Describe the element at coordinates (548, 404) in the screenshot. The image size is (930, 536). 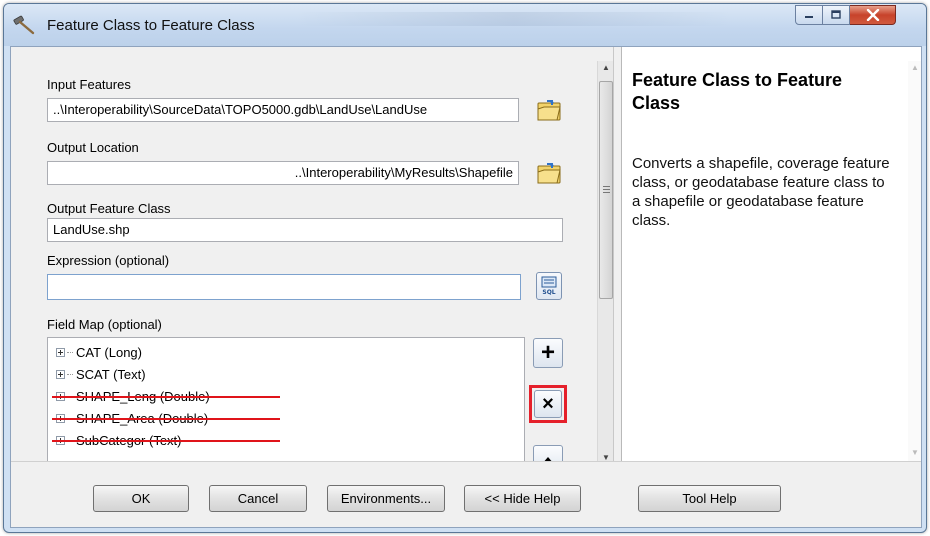
I see `remove-button-highlight` at that location.